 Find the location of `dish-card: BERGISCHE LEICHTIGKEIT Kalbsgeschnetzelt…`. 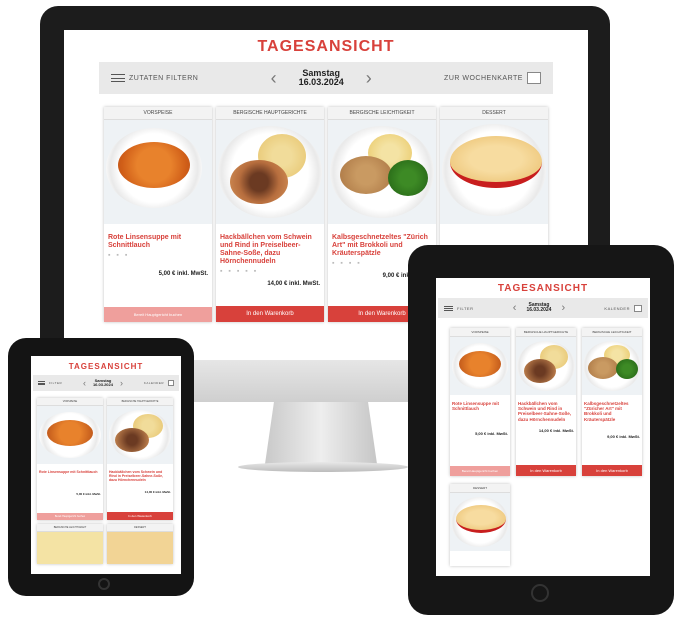

dish-card: BERGISCHE LEICHTIGKEIT Kalbsgeschnetzelt… is located at coordinates (612, 402).